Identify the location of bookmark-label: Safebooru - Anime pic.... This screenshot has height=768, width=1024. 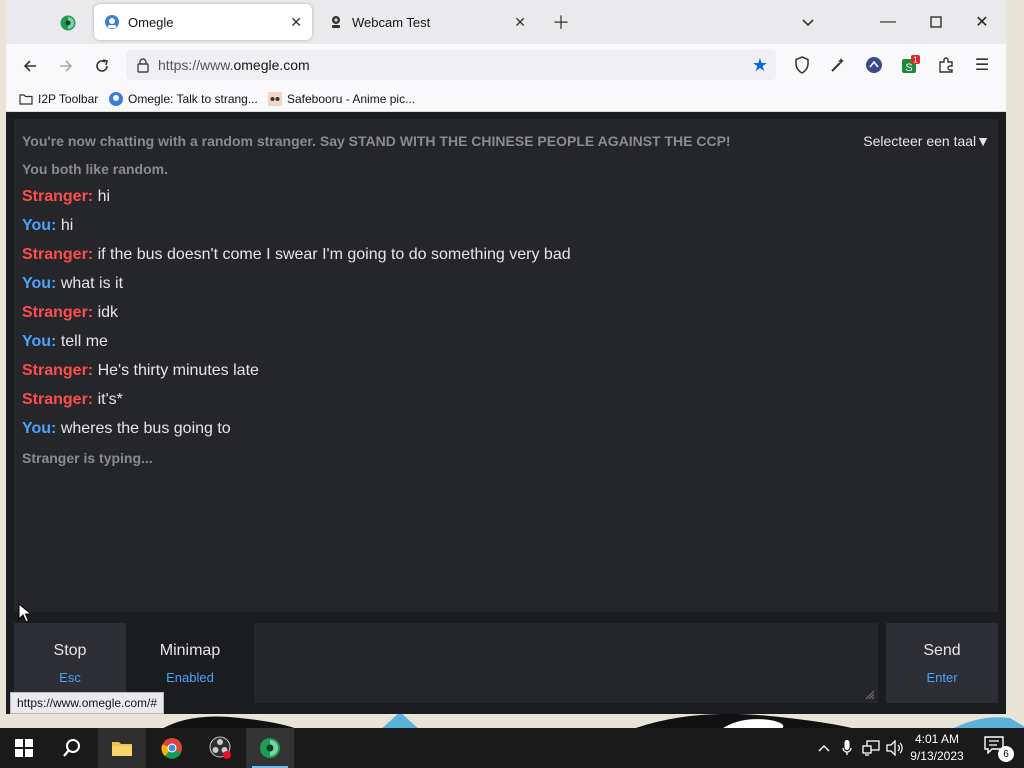
(351, 99).